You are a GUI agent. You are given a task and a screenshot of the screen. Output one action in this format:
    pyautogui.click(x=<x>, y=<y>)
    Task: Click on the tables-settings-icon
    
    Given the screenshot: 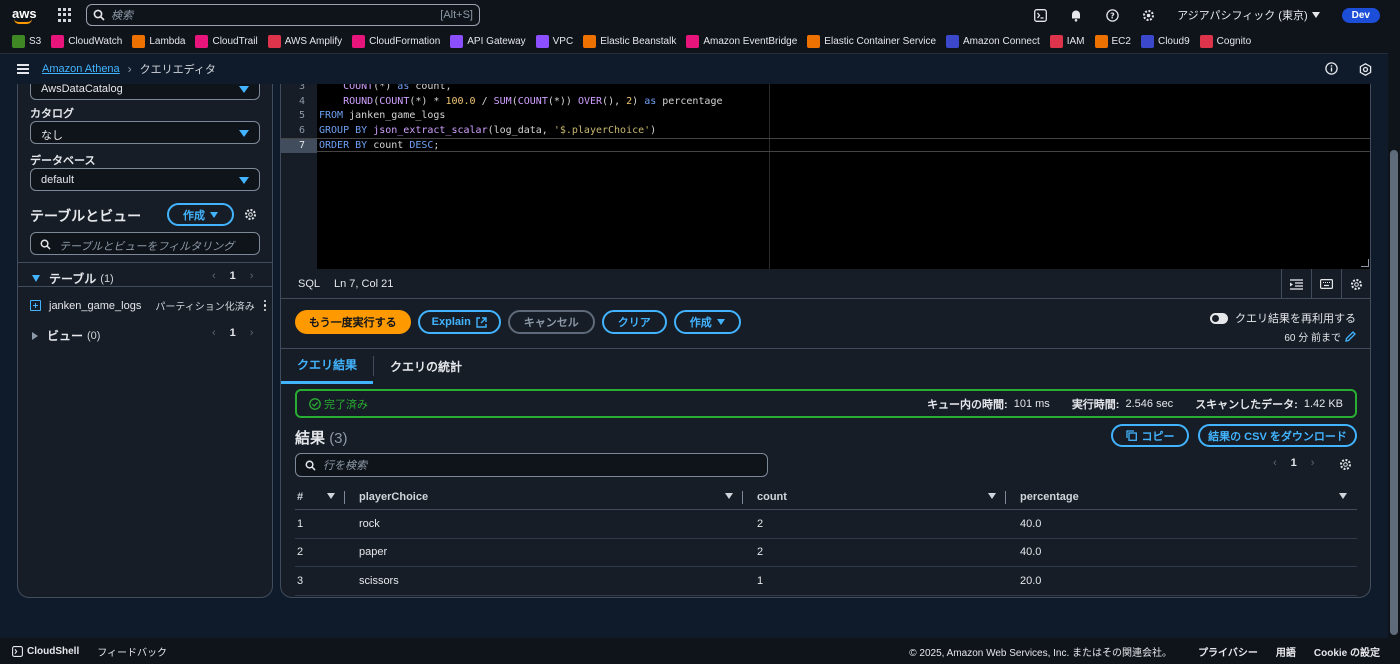 What is the action you would take?
    pyautogui.click(x=250, y=216)
    